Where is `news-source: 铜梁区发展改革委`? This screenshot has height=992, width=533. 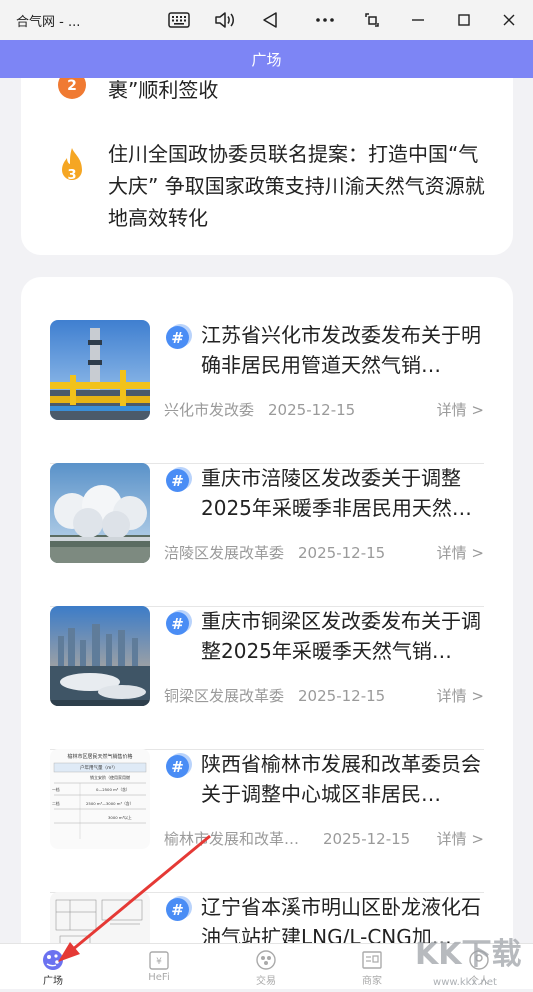
news-source: 铜梁区发展改革委 is located at coordinates (224, 696).